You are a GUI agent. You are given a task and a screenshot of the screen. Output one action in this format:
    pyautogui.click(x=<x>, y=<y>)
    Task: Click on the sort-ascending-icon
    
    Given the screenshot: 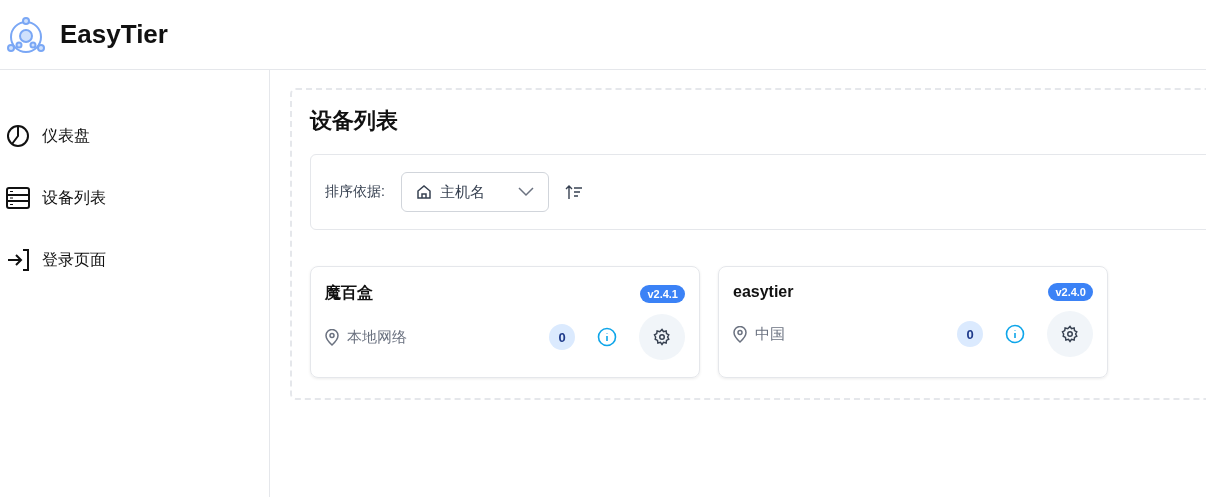 What is the action you would take?
    pyautogui.click(x=573, y=192)
    